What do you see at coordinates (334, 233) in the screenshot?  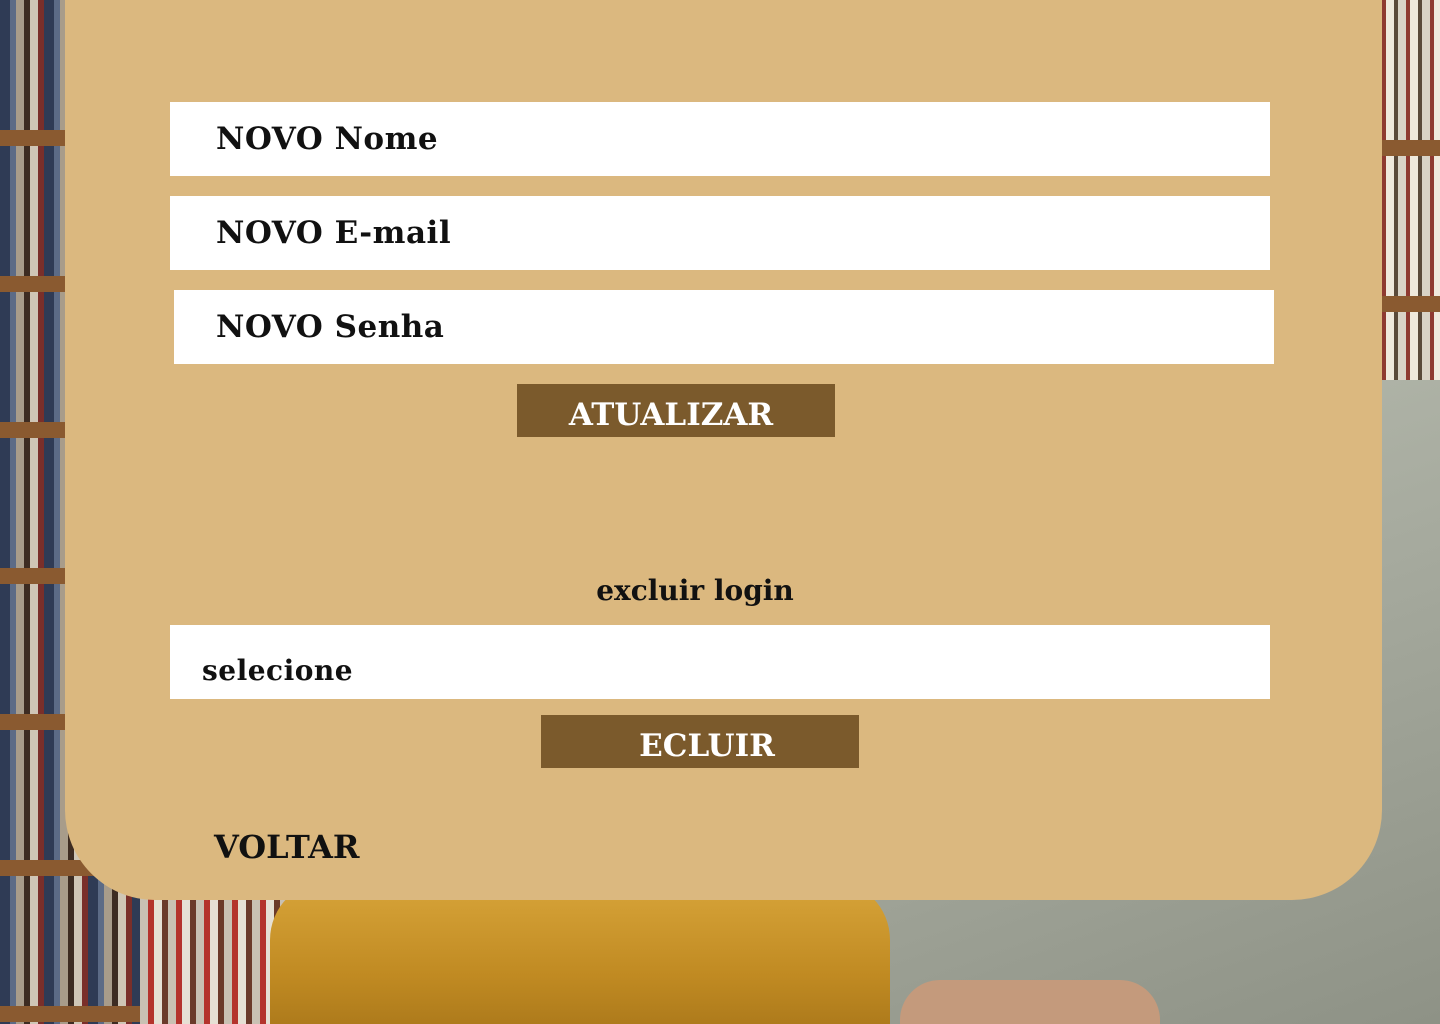 I see `new-email-placeholder: NOVO E-mail` at bounding box center [334, 233].